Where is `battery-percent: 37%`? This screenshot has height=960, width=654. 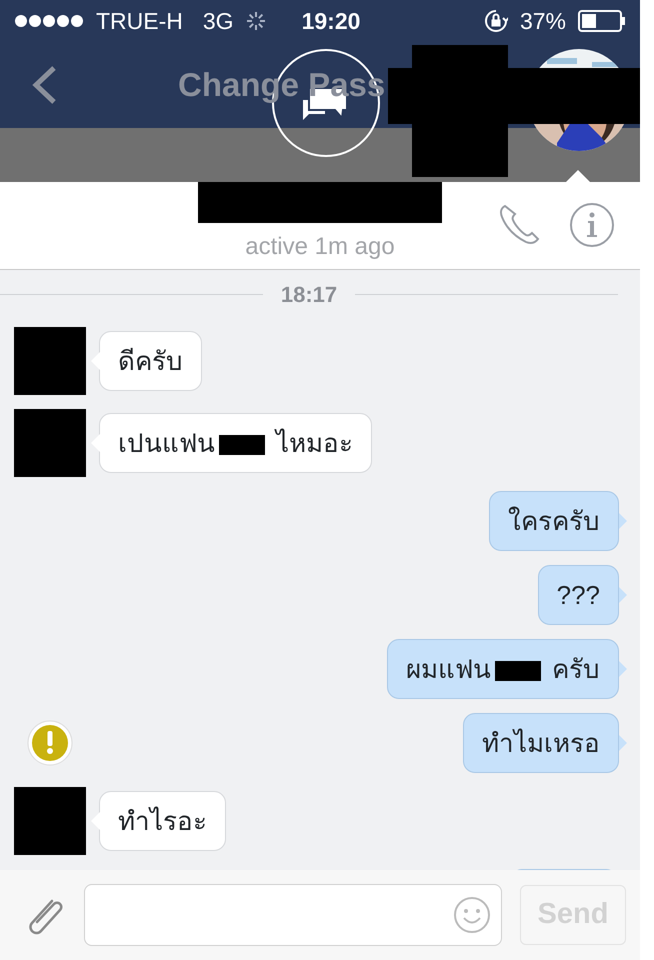
battery-percent: 37% is located at coordinates (543, 21).